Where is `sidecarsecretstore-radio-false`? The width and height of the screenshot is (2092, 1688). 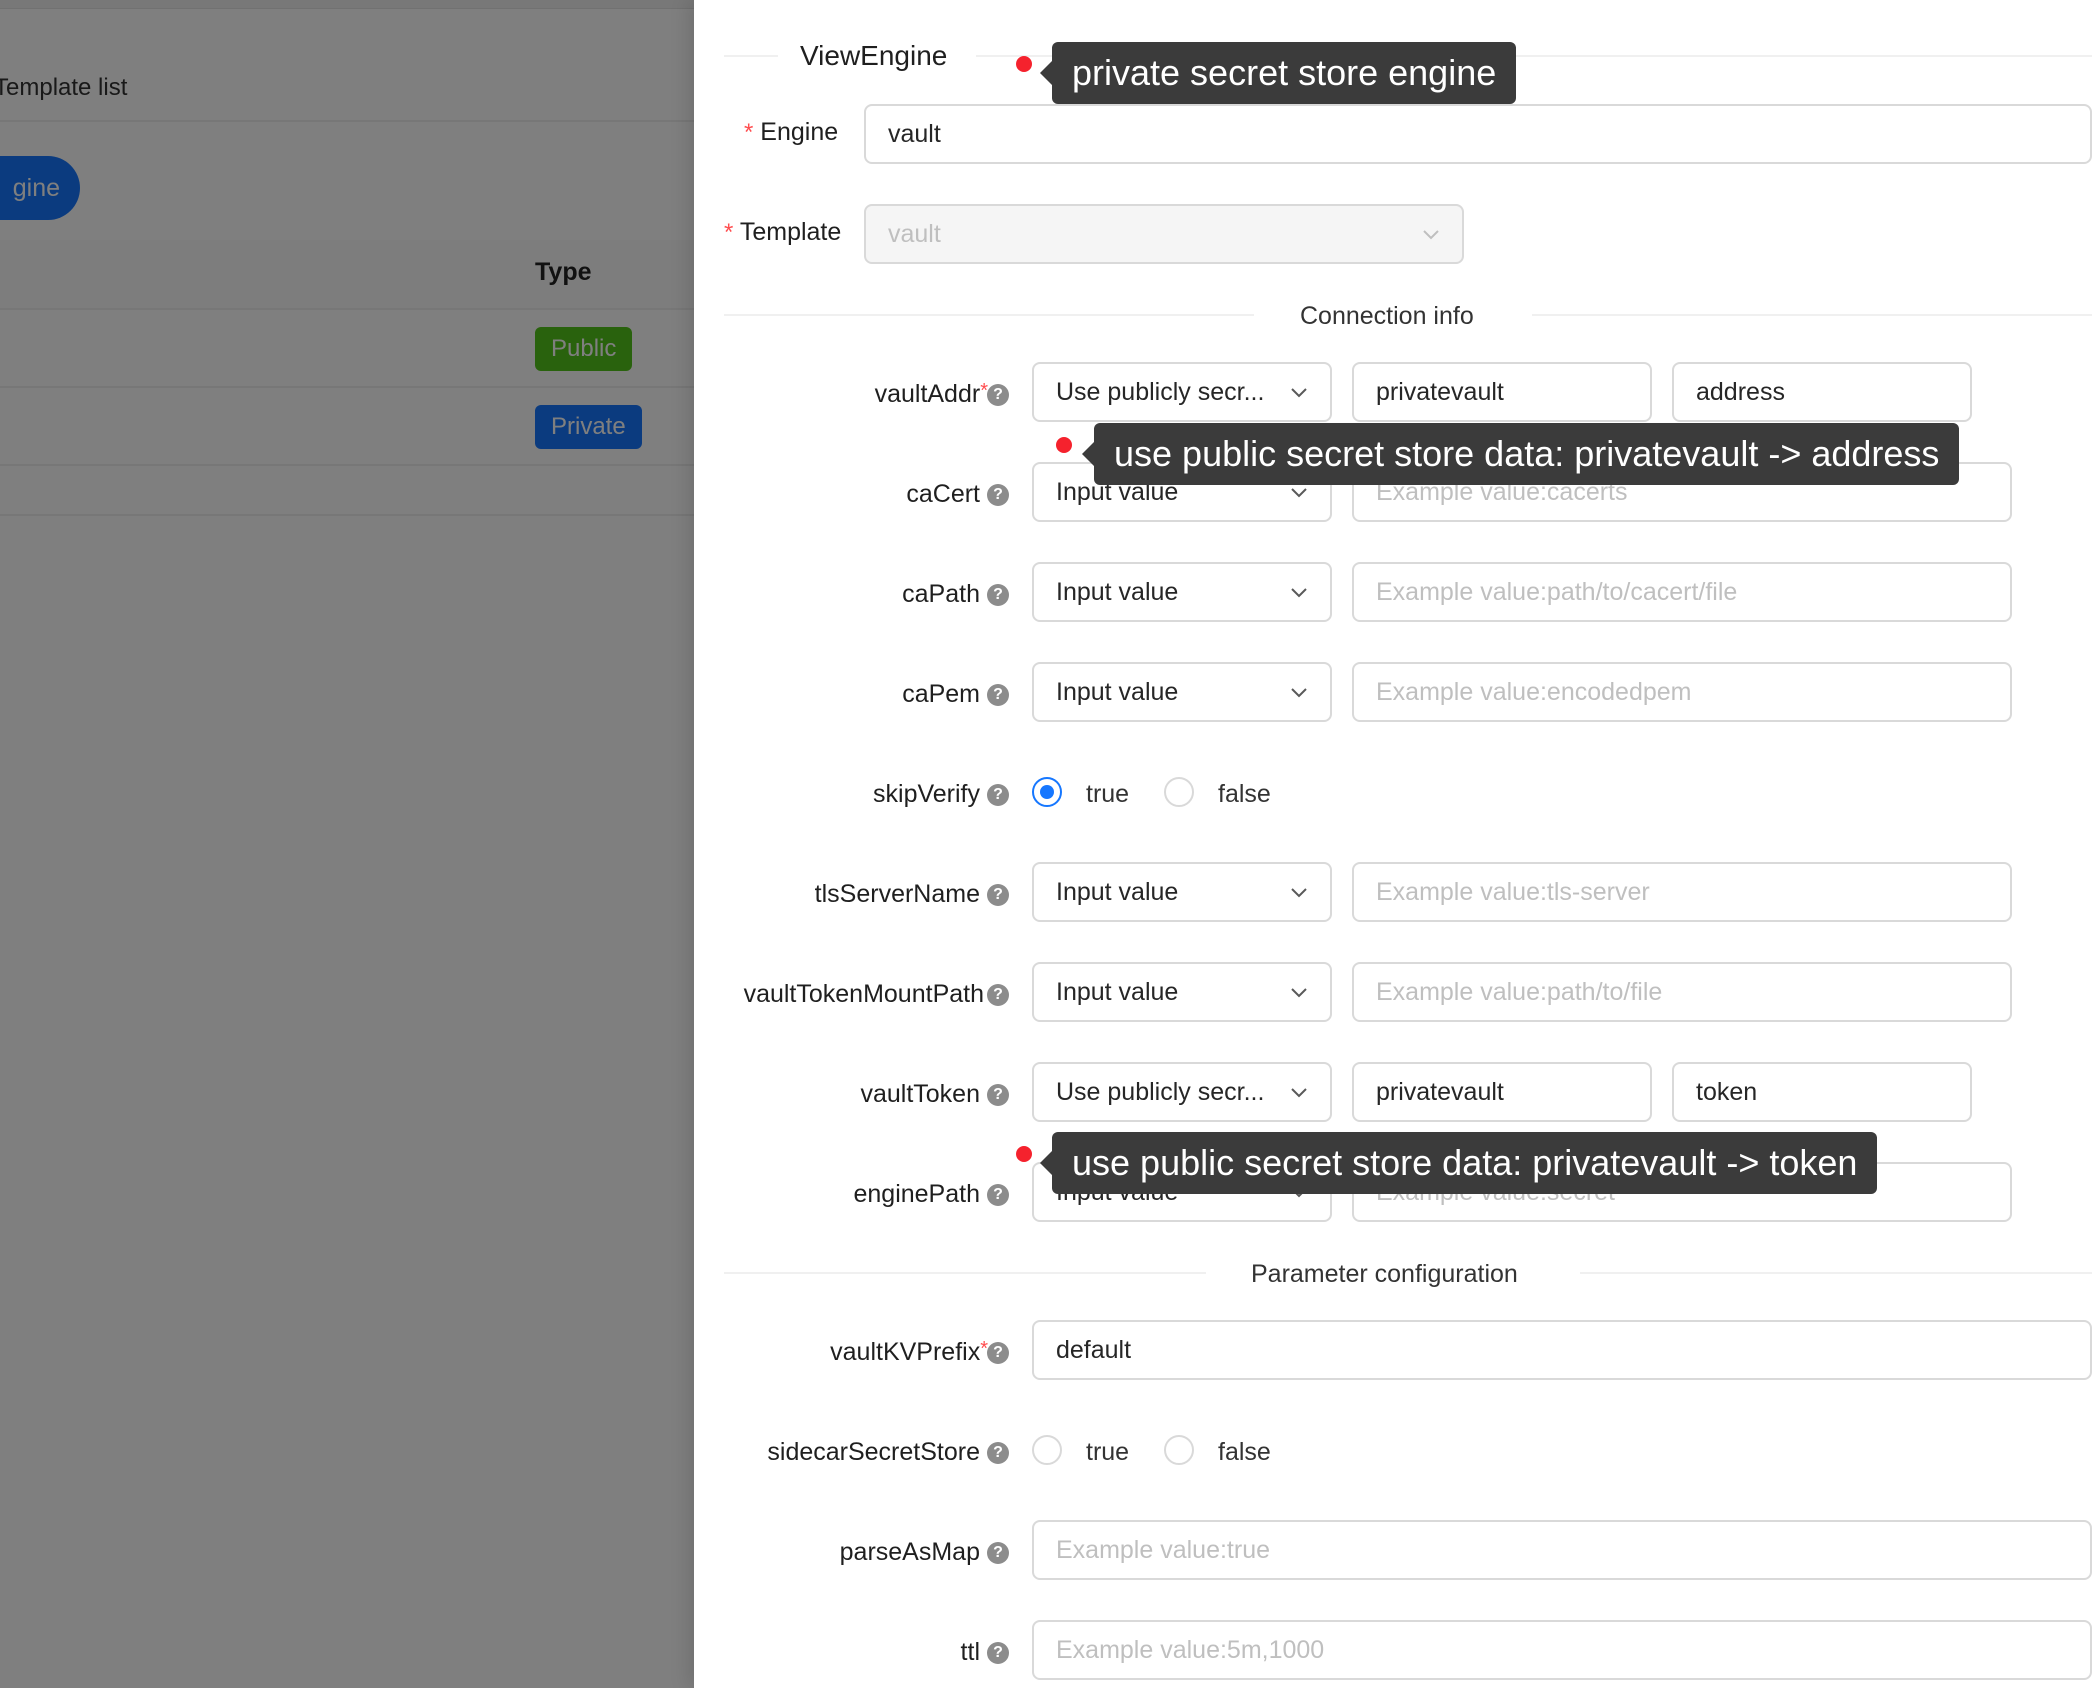
sidecarsecretstore-radio-false is located at coordinates (1179, 1450).